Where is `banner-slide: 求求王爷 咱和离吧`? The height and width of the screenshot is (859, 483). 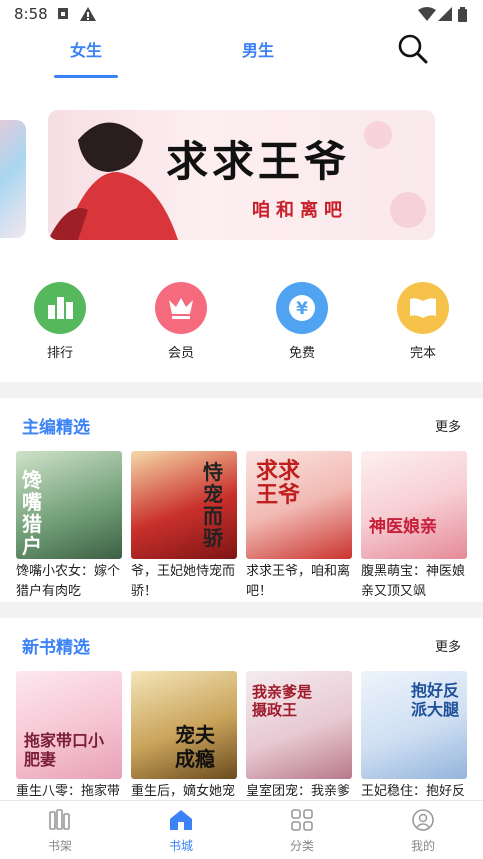
banner-slide: 求求王爷 咱和离吧 is located at coordinates (241, 175).